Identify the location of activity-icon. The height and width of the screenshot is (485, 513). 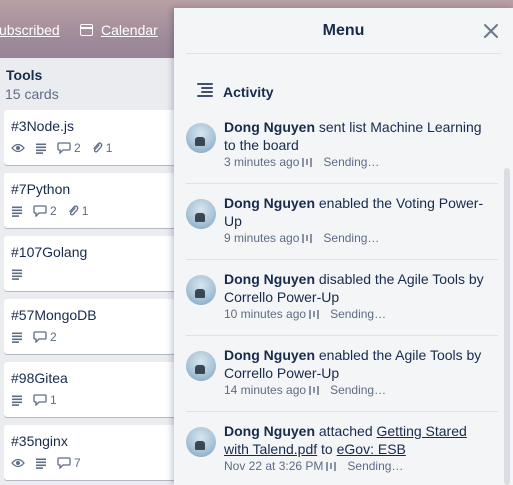
(205, 92).